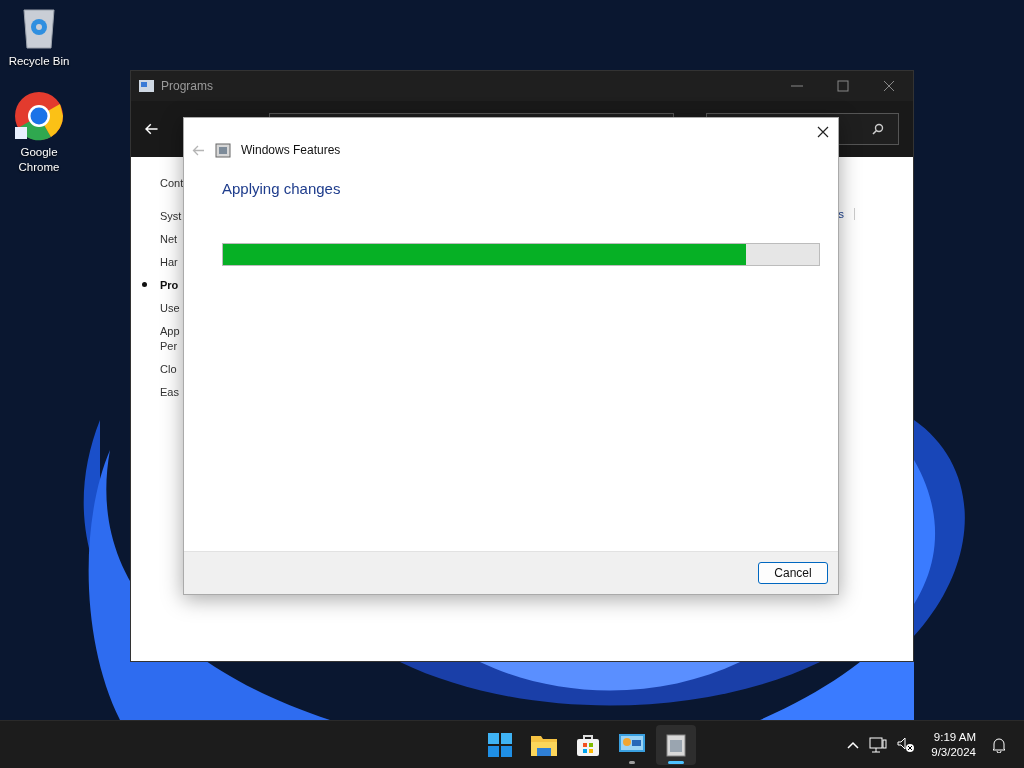 The height and width of the screenshot is (768, 1024). I want to click on desktop-icon-label: Recycle Bin, so click(39, 61).